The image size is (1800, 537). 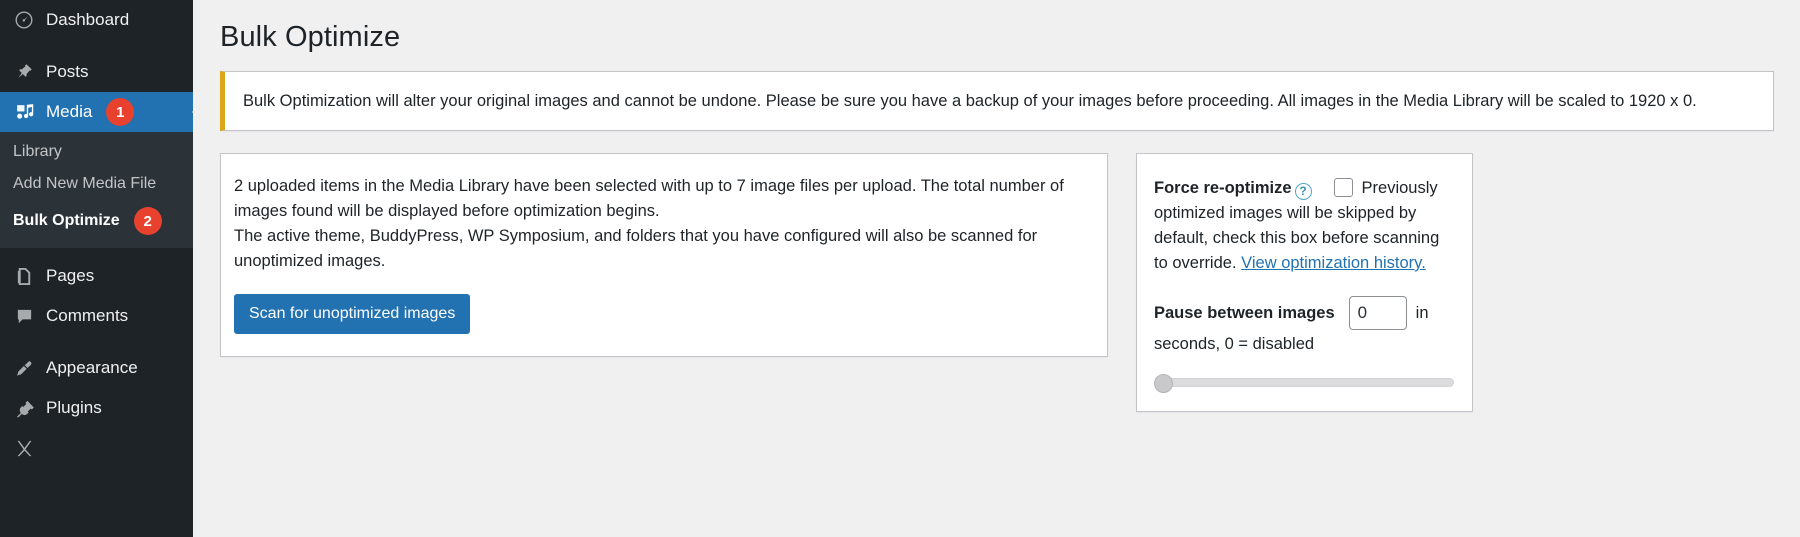 What do you see at coordinates (24, 408) in the screenshot?
I see `plug-icon` at bounding box center [24, 408].